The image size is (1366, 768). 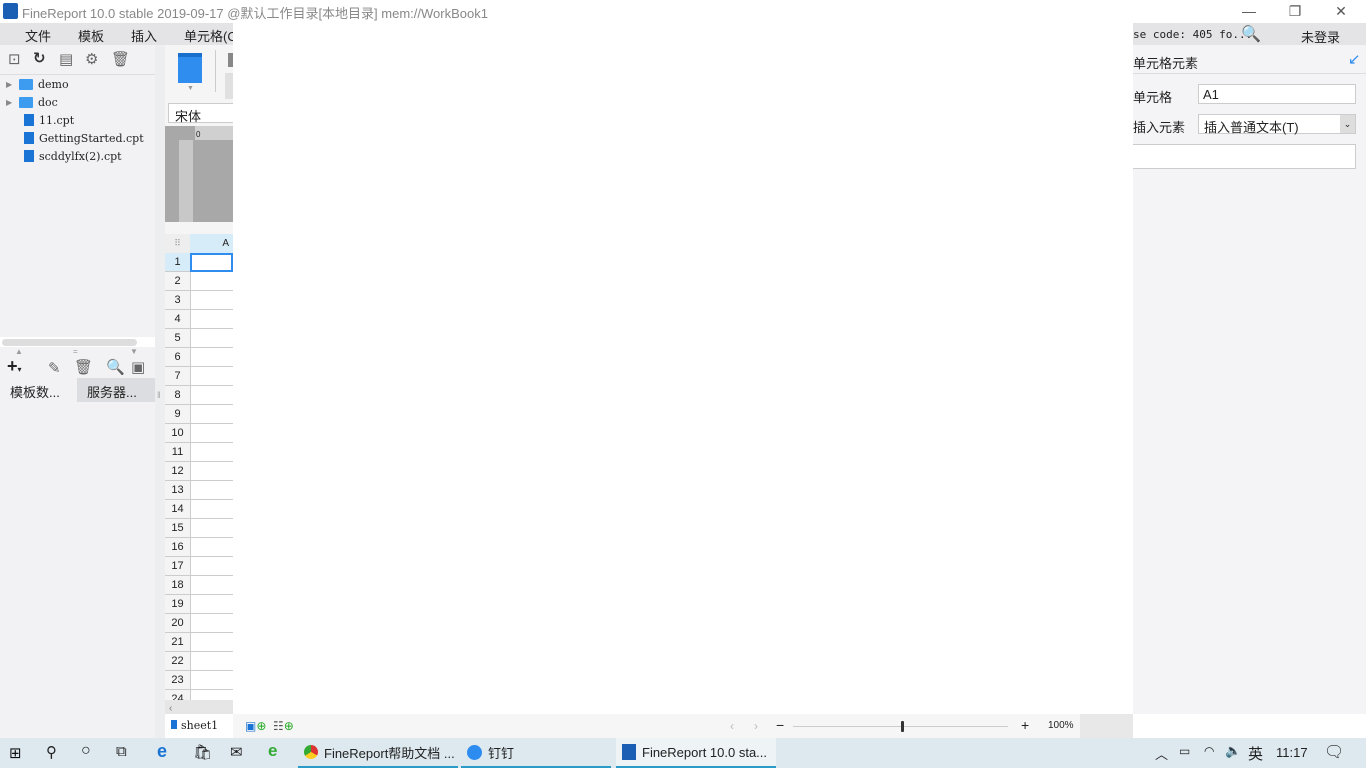 I want to click on edit-icon: ✎, so click(x=54, y=368).